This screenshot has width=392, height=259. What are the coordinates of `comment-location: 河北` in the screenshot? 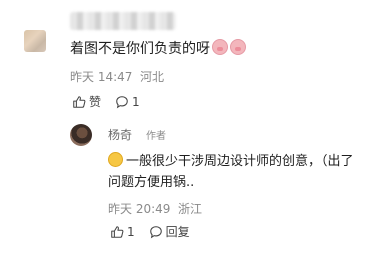 It's located at (152, 77).